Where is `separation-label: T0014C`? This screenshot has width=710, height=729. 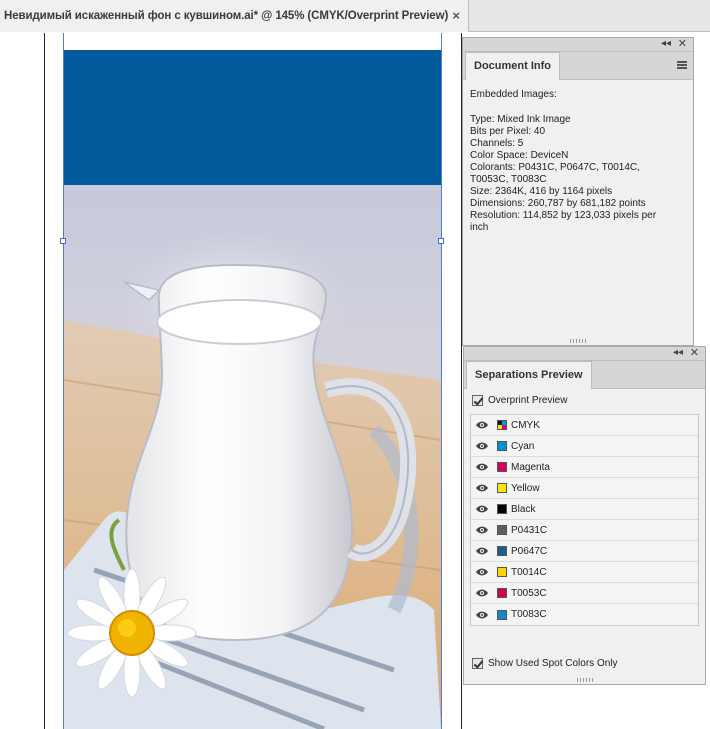
separation-label: T0014C is located at coordinates (529, 572).